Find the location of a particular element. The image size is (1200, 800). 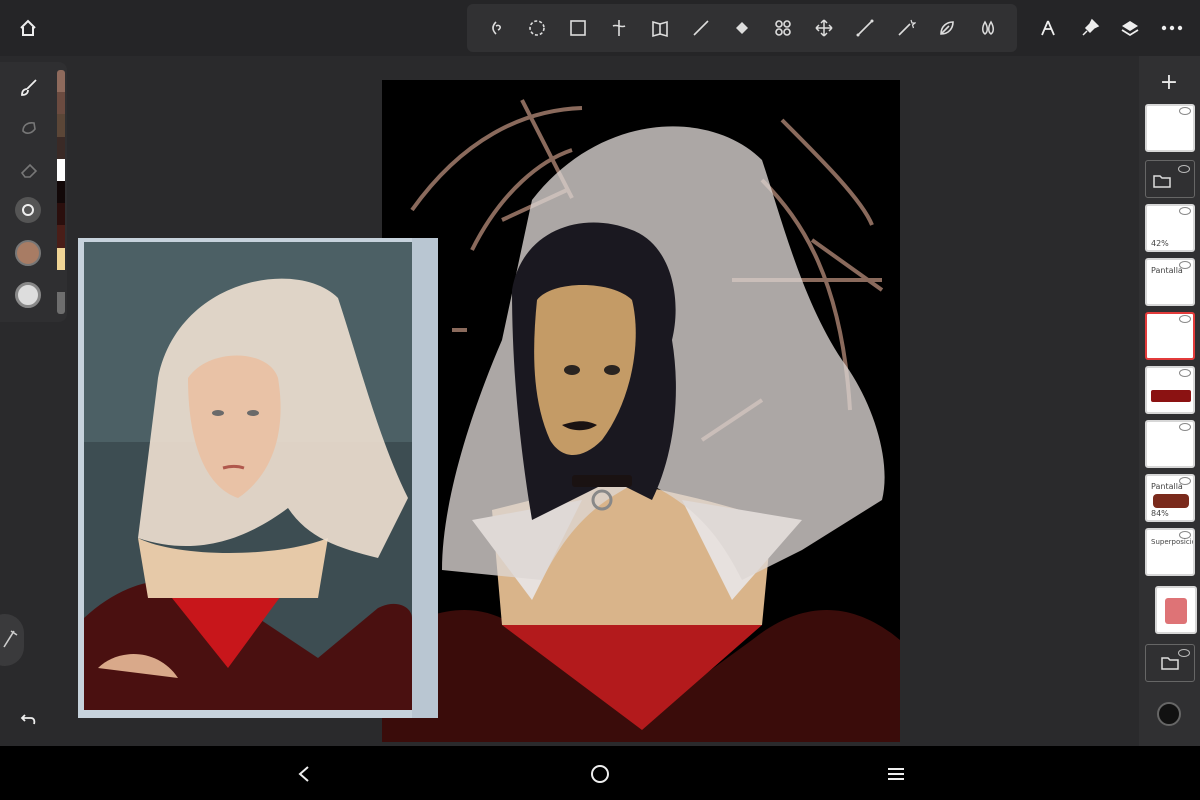

compass-icon is located at coordinates (1048, 28).